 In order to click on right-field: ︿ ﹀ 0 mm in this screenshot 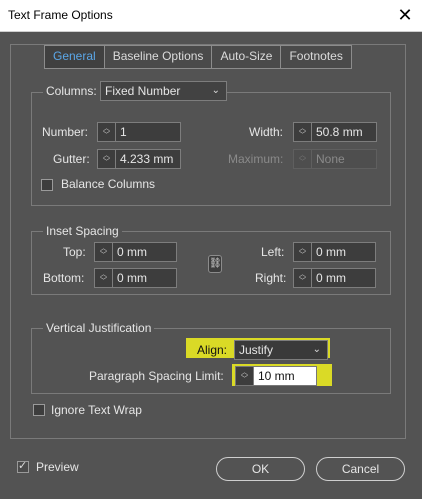, I will do `click(334, 278)`.